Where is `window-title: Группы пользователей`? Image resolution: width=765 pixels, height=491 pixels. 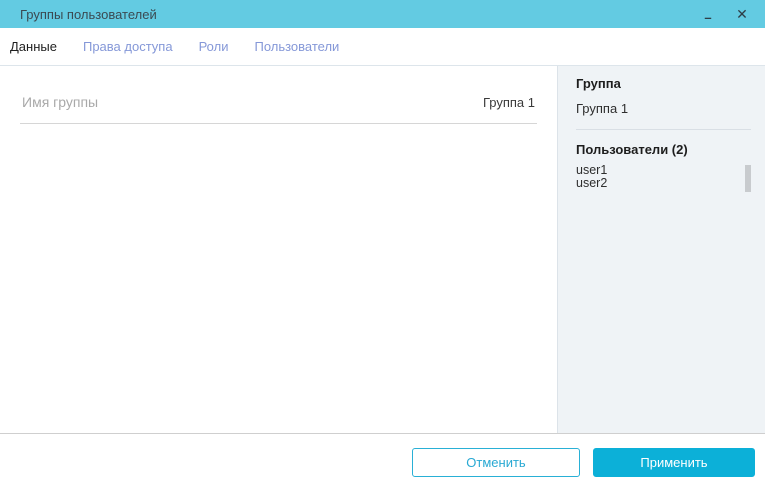
window-title: Группы пользователей is located at coordinates (88, 14).